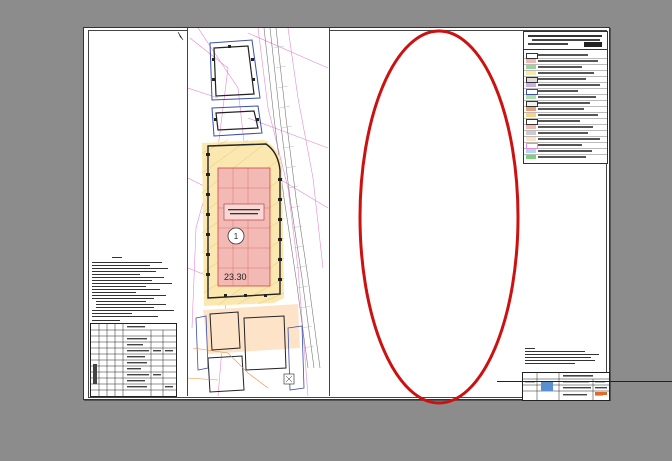 Image resolution: width=672 pixels, height=461 pixels. What do you see at coordinates (134, 289) in the screenshot?
I see `general-notes` at bounding box center [134, 289].